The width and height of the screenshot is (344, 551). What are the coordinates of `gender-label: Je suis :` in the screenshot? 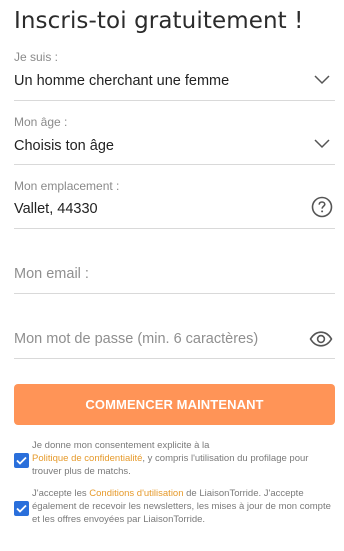 It's located at (36, 57).